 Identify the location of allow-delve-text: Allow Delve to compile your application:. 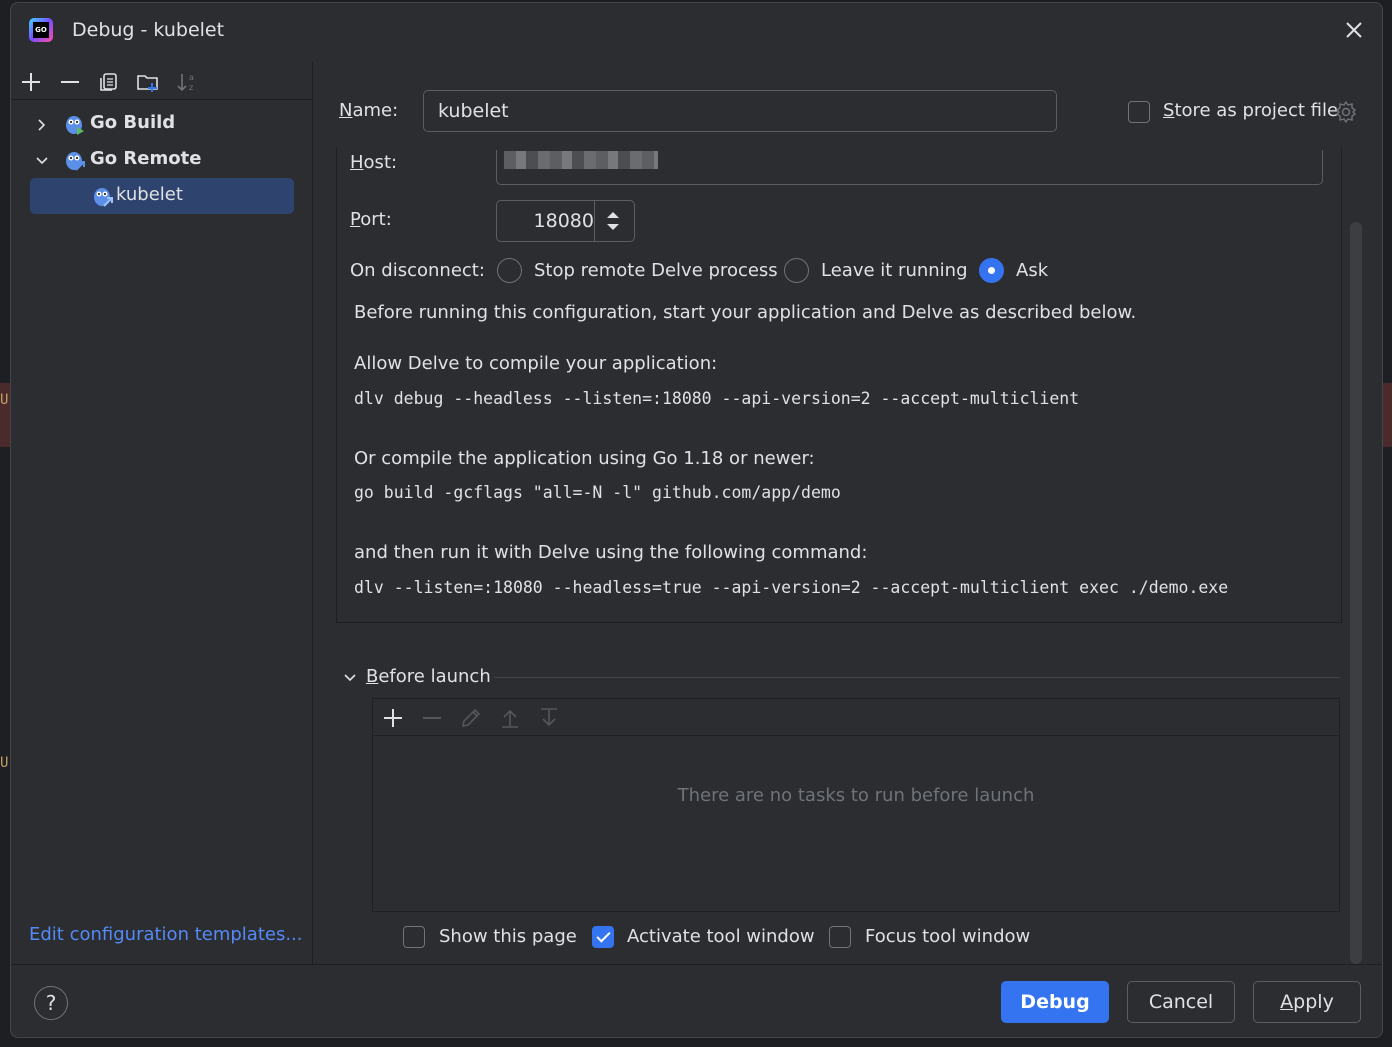
(536, 363).